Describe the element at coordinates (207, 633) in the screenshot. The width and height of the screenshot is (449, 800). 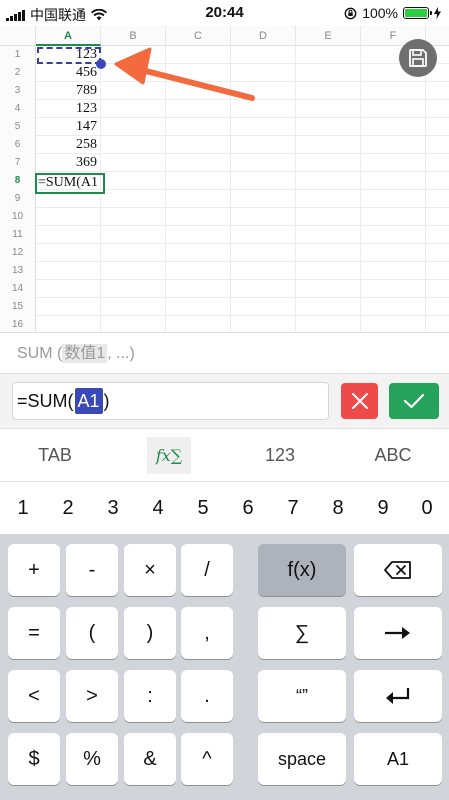
I see `comma-key: ,` at that location.